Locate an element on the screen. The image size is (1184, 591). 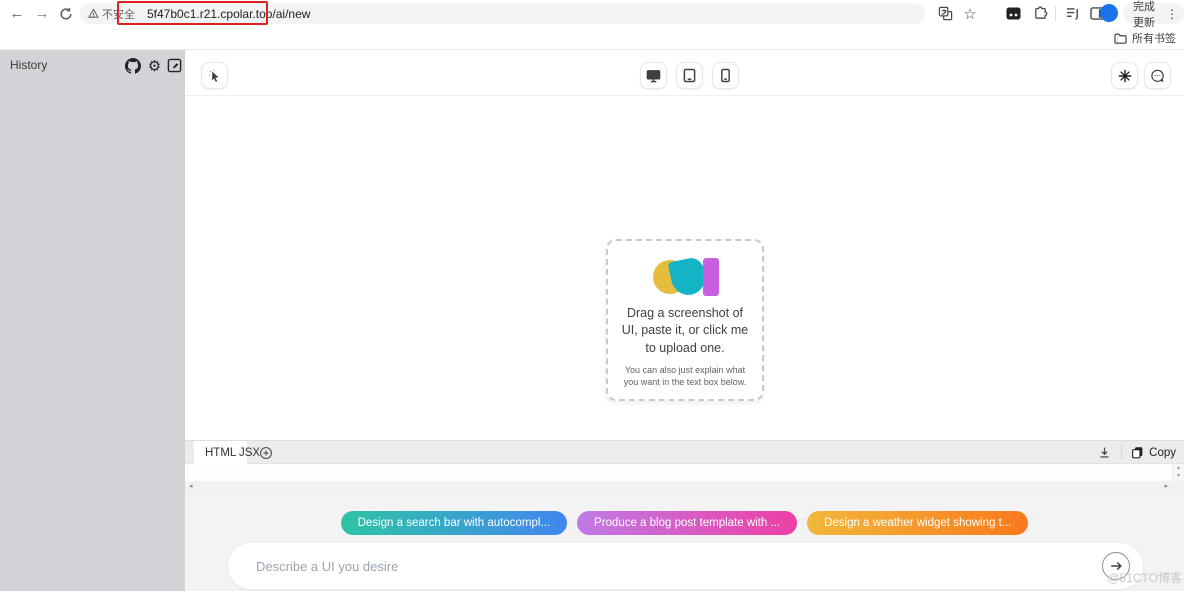
chat-button is located at coordinates (1157, 75).